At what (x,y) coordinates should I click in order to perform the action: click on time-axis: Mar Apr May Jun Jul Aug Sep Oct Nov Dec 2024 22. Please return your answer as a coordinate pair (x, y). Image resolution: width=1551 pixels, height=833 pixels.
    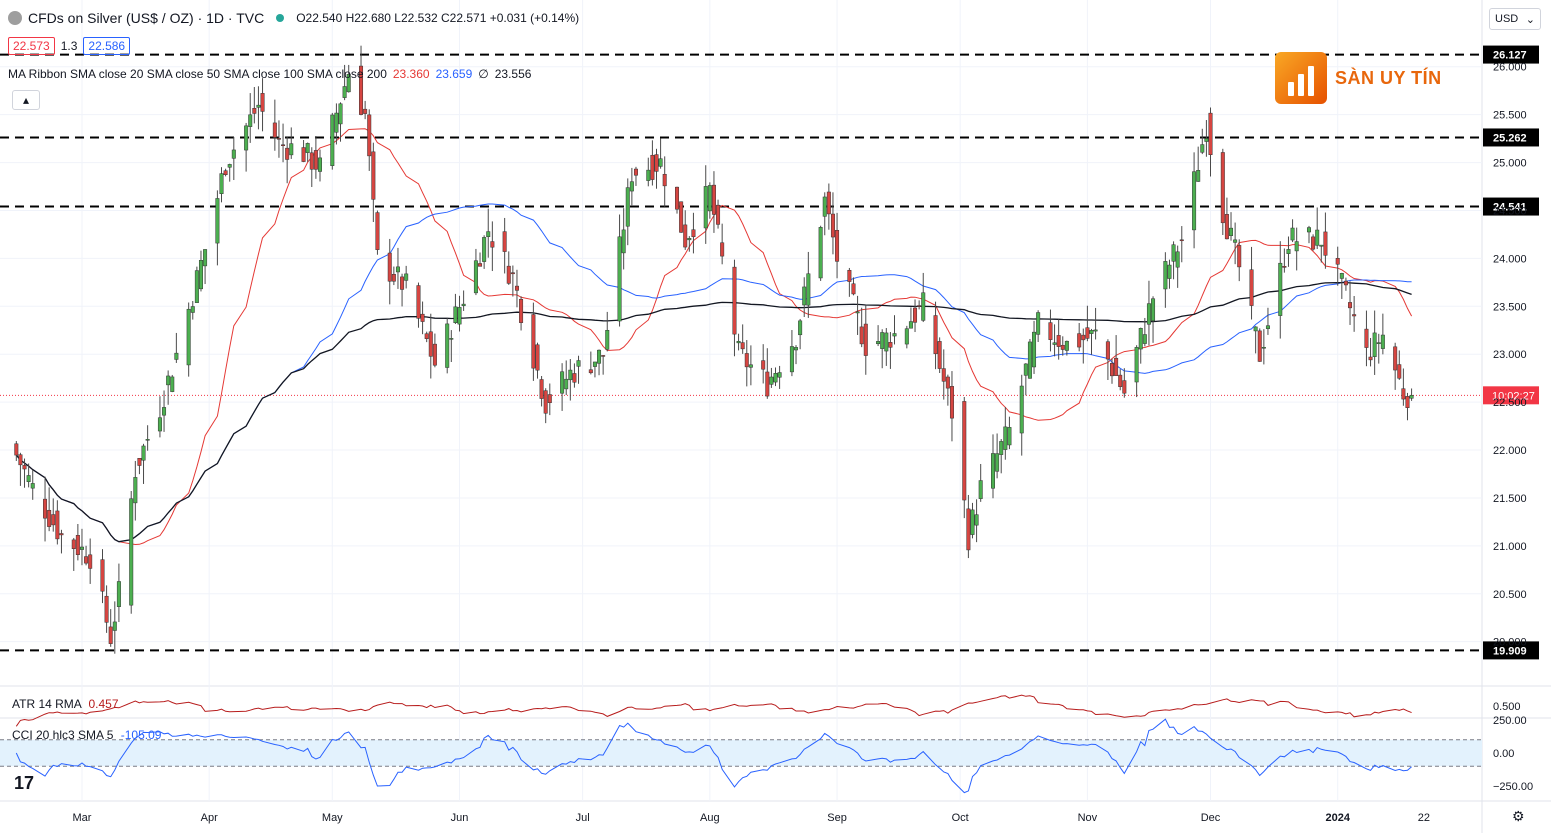
    Looking at the image, I should click on (751, 818).